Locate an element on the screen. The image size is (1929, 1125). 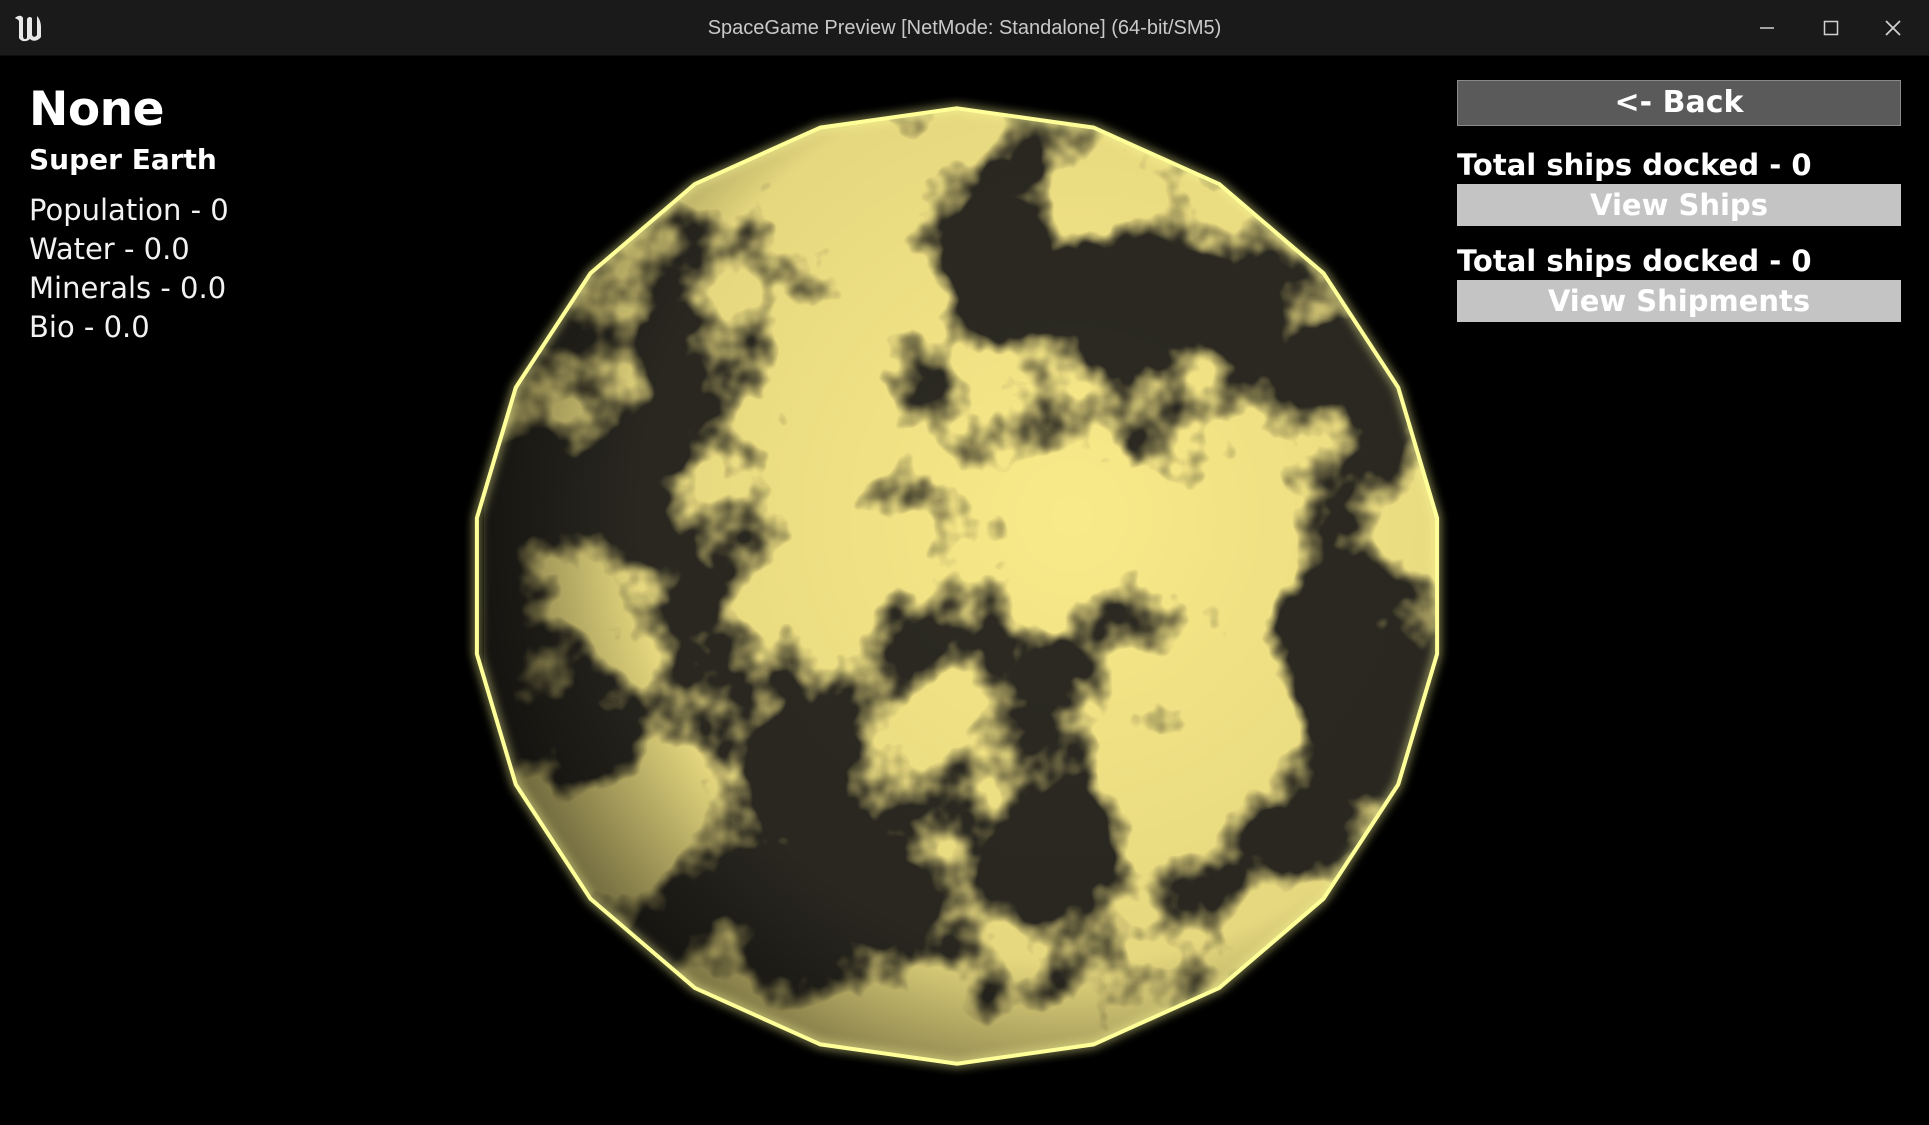
planet-type: Super Earth is located at coordinates (123, 159).